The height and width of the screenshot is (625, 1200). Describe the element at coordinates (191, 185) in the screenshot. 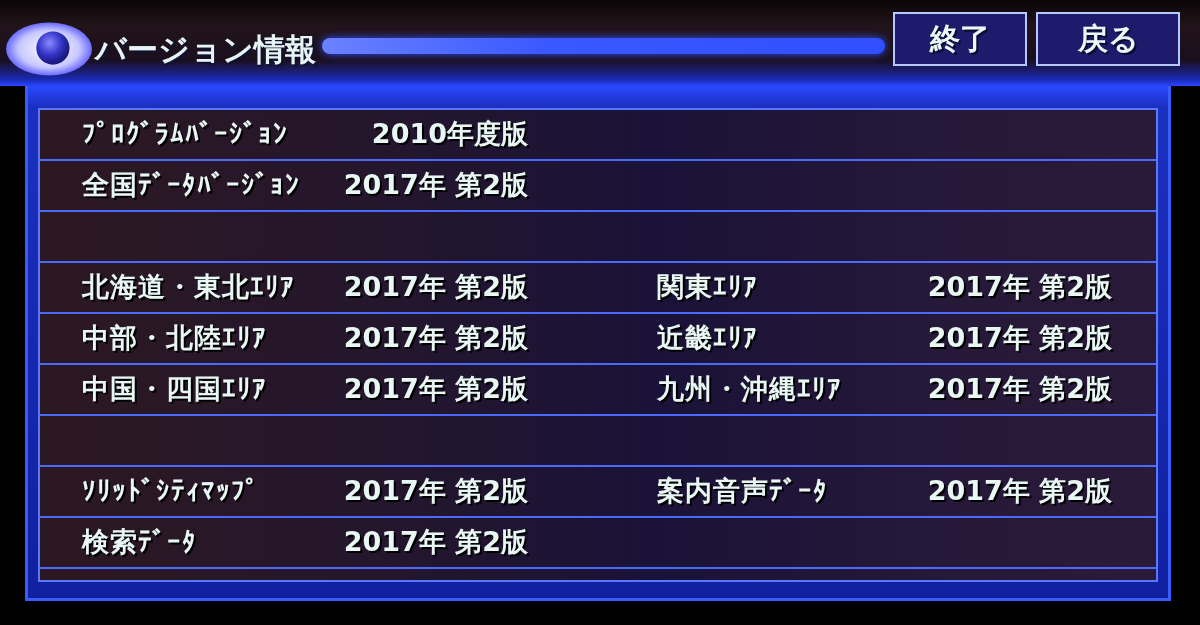

I see `entry-label: 全国ﾃﾞｰﾀﾊﾞｰｼﾞｮﾝ` at that location.